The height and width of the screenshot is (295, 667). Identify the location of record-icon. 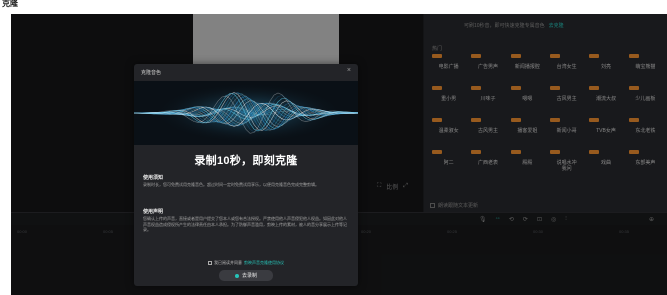
(236, 275).